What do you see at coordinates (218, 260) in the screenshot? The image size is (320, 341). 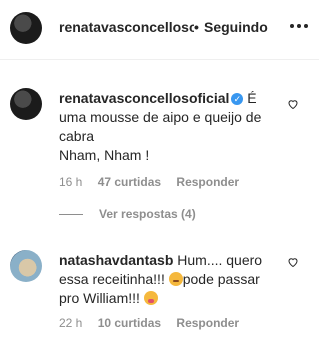 I see `comment-body: Hum.... quero` at bounding box center [218, 260].